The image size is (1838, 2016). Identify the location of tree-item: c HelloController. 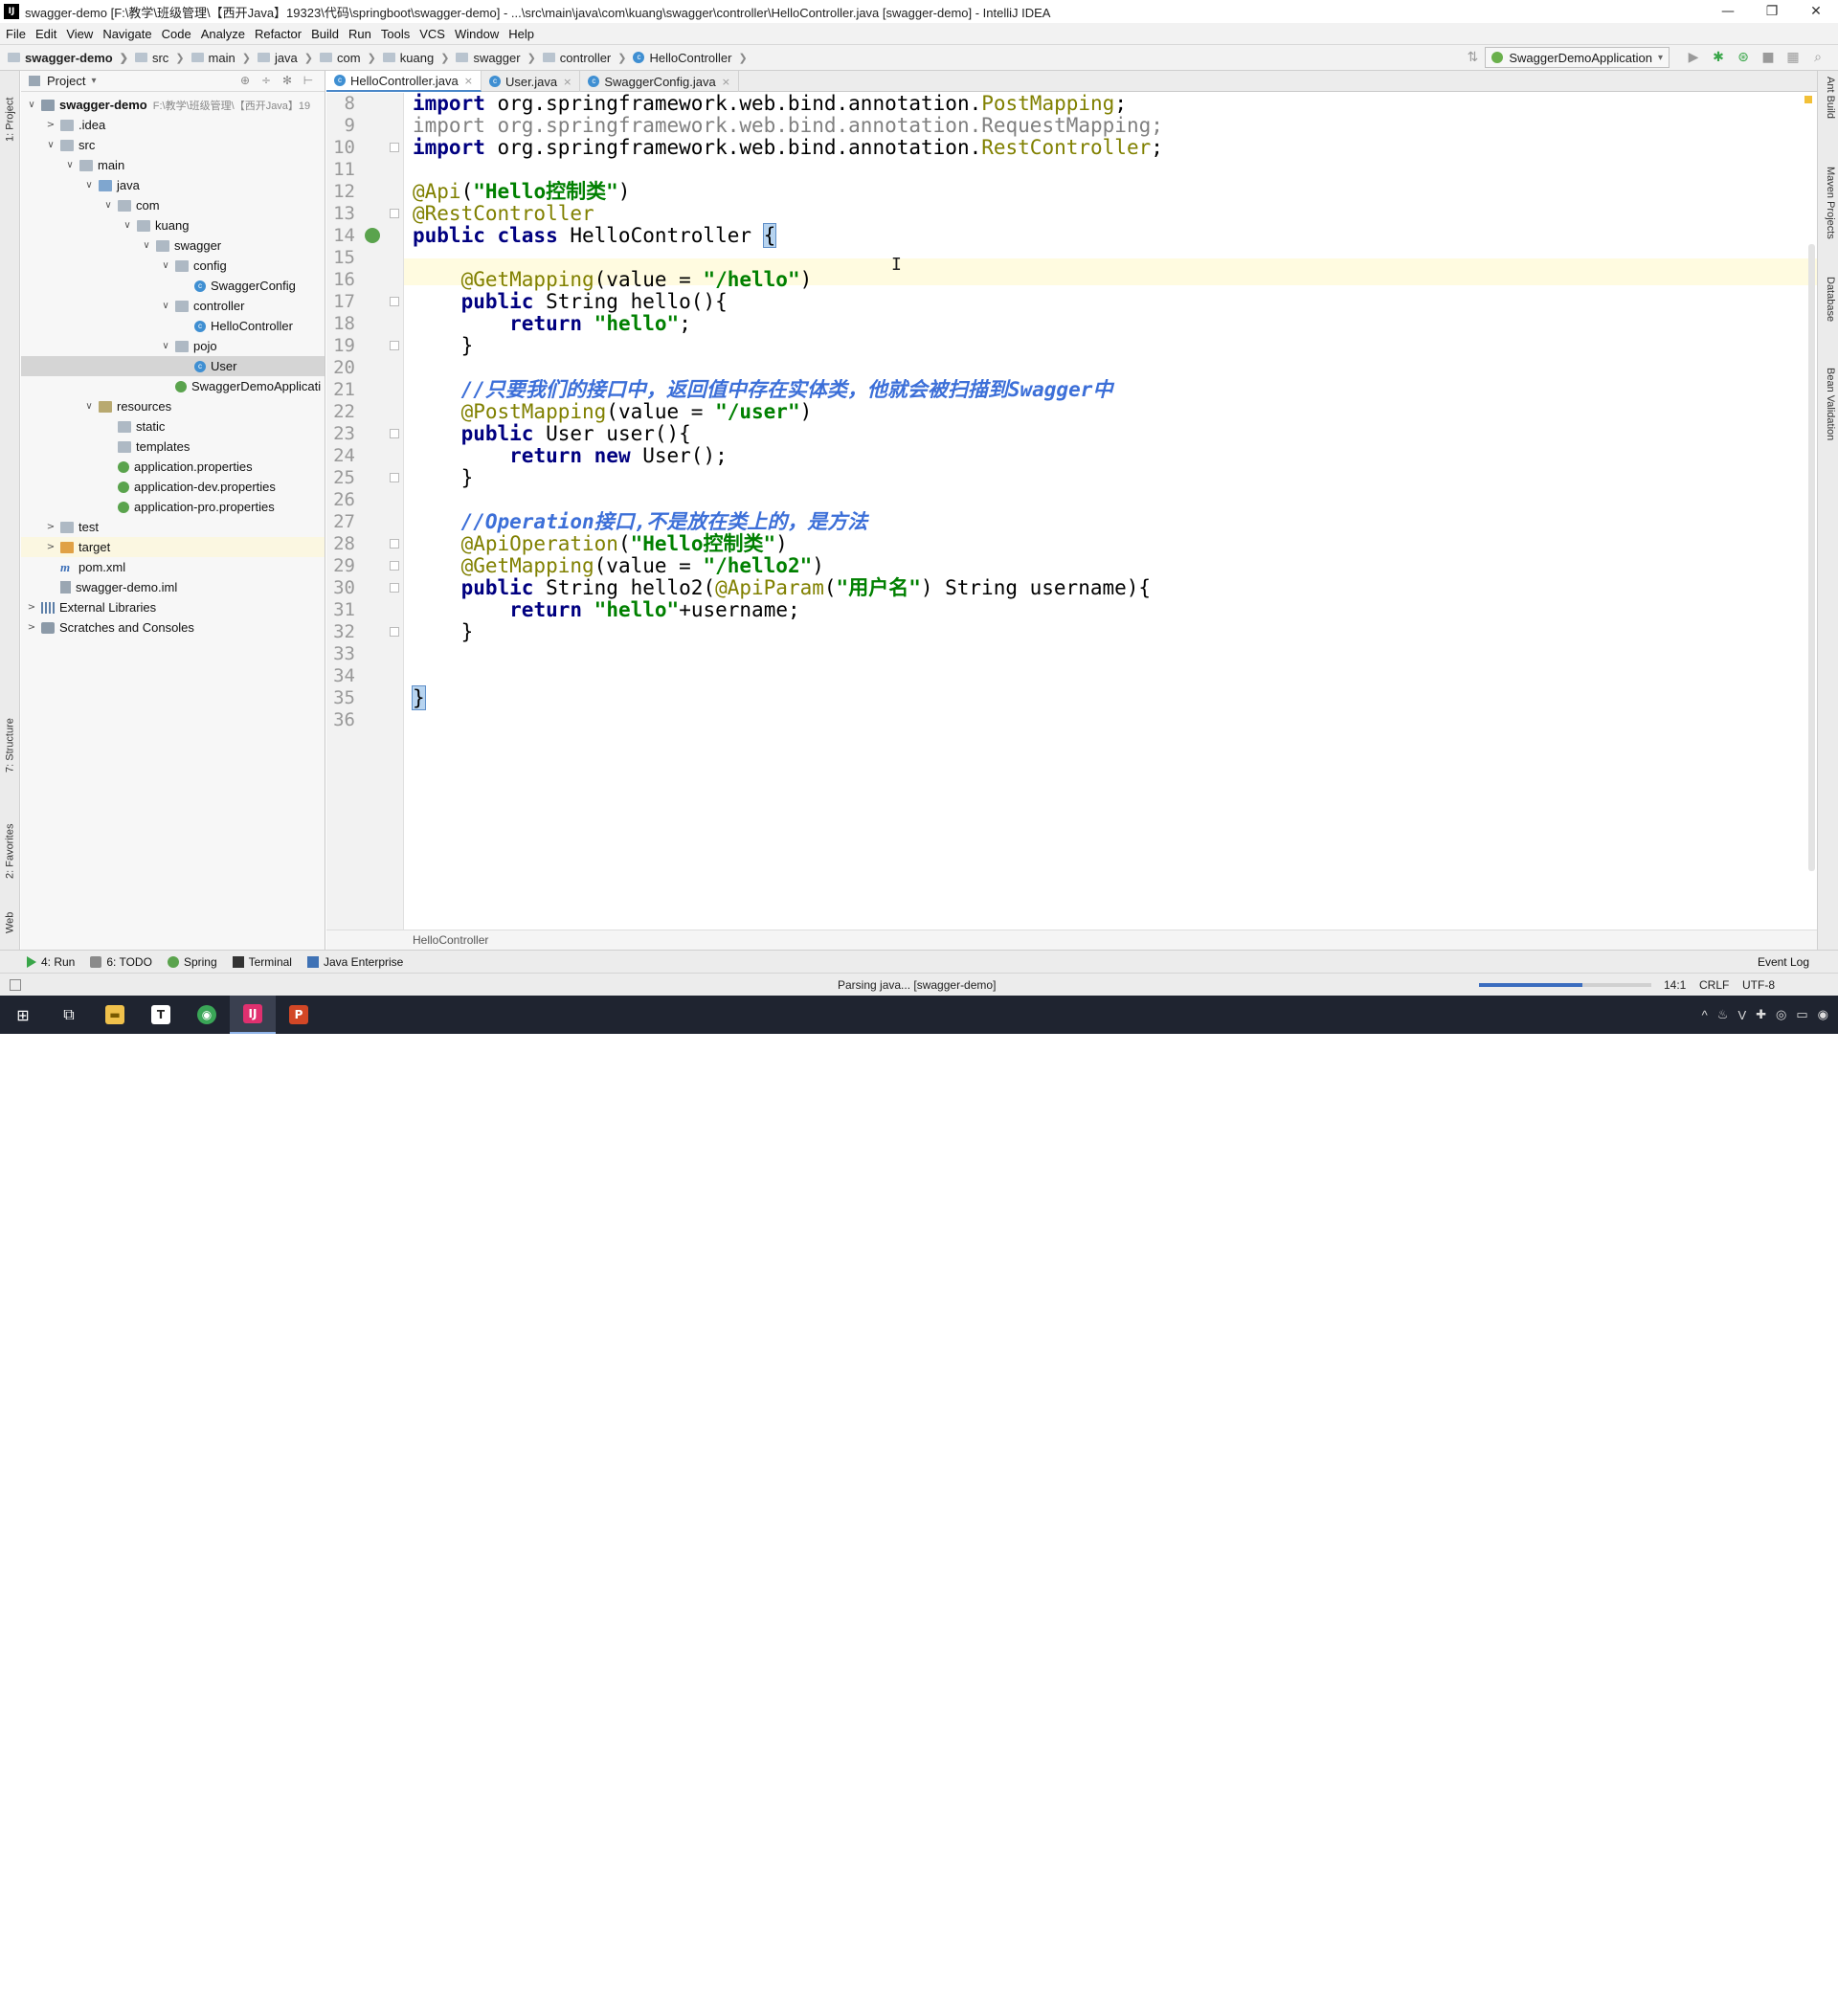
(173, 326).